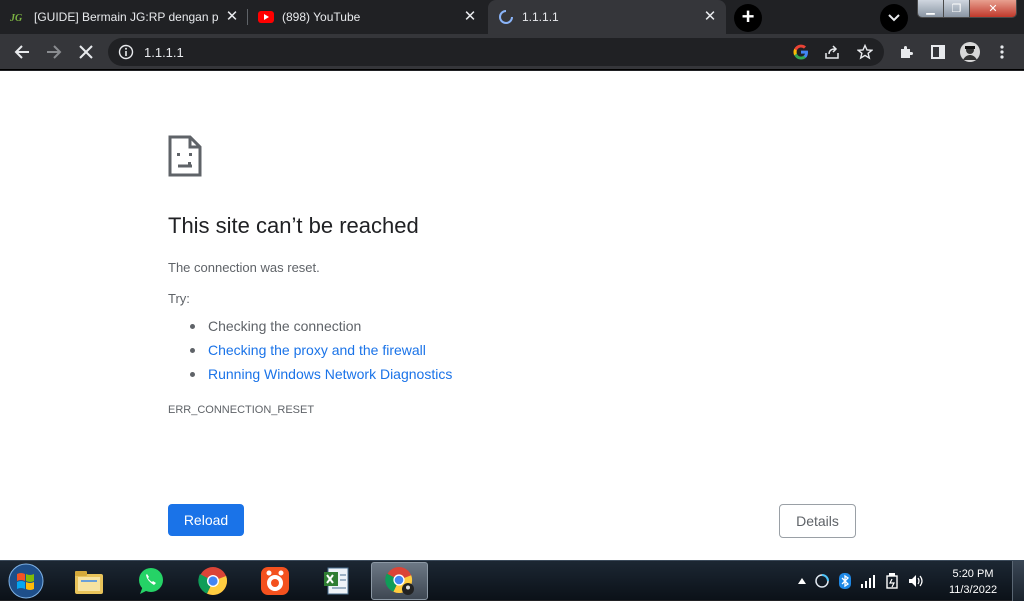 Image resolution: width=1024 pixels, height=601 pixels. I want to click on new-tab-button: +, so click(748, 18).